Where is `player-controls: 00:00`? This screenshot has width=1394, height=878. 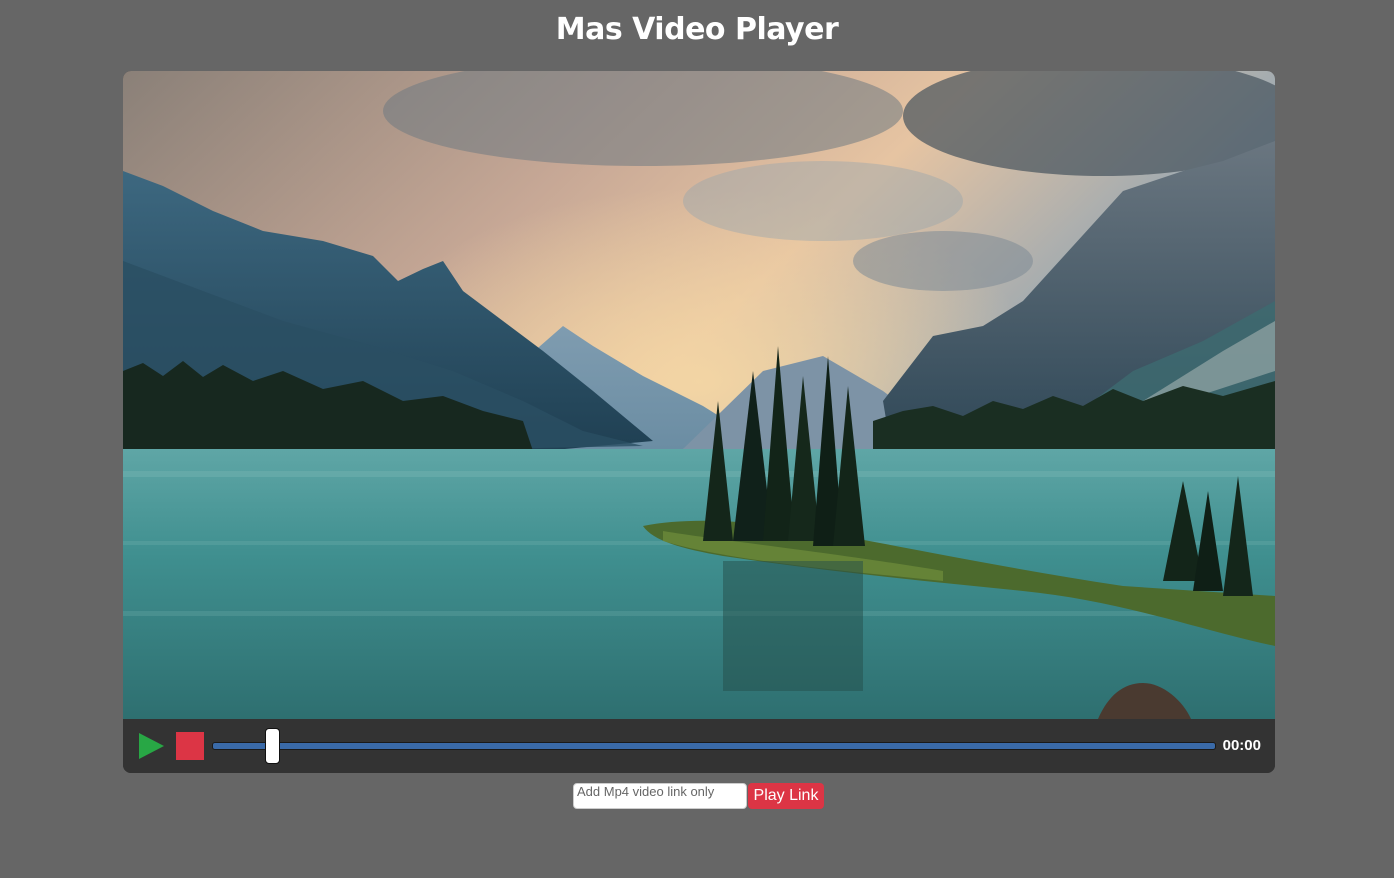
player-controls: 00:00 is located at coordinates (699, 746).